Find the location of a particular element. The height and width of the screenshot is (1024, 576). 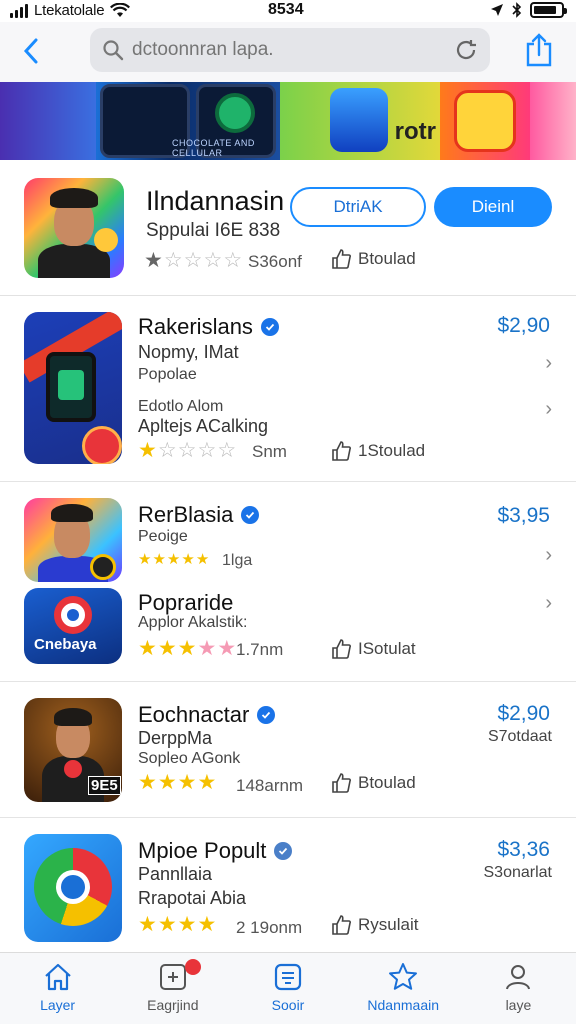

tab-profile: laye is located at coordinates (518, 988).